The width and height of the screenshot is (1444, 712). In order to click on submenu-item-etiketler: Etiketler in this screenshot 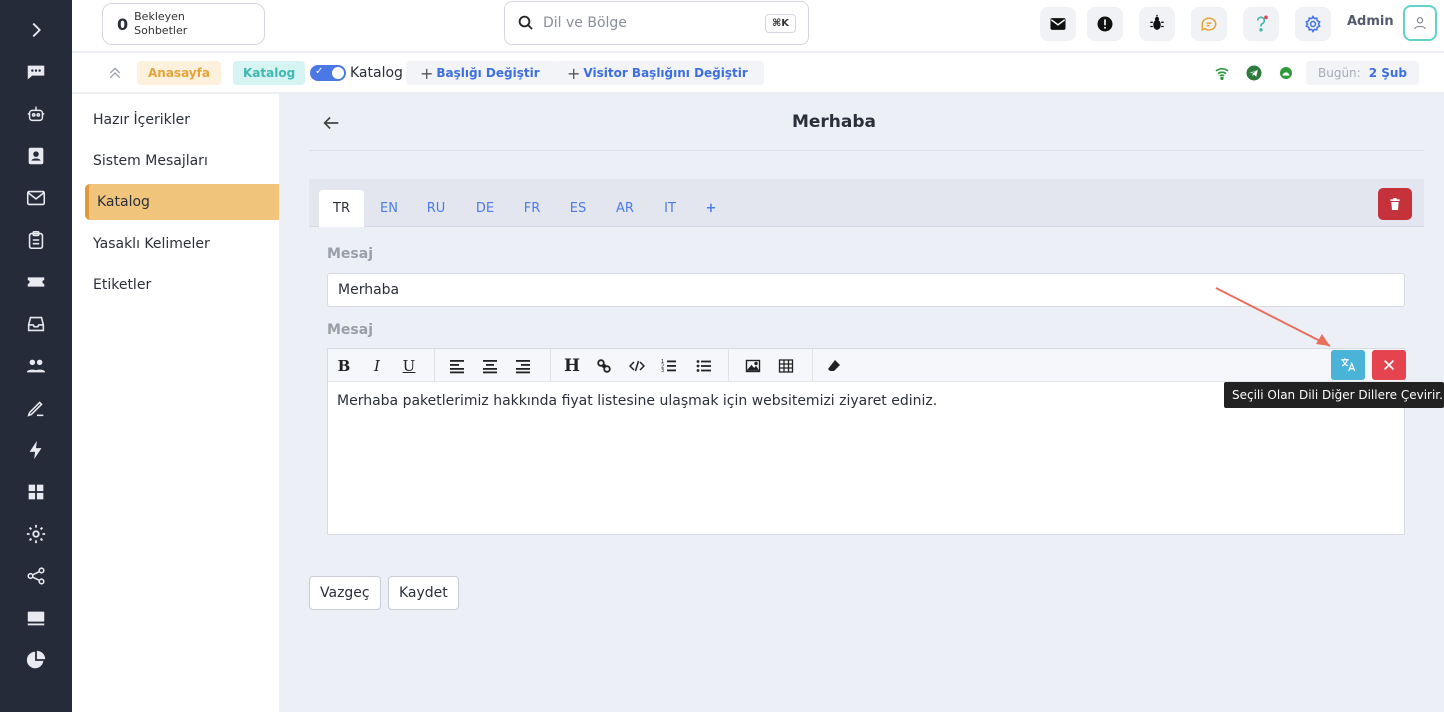, I will do `click(182, 285)`.